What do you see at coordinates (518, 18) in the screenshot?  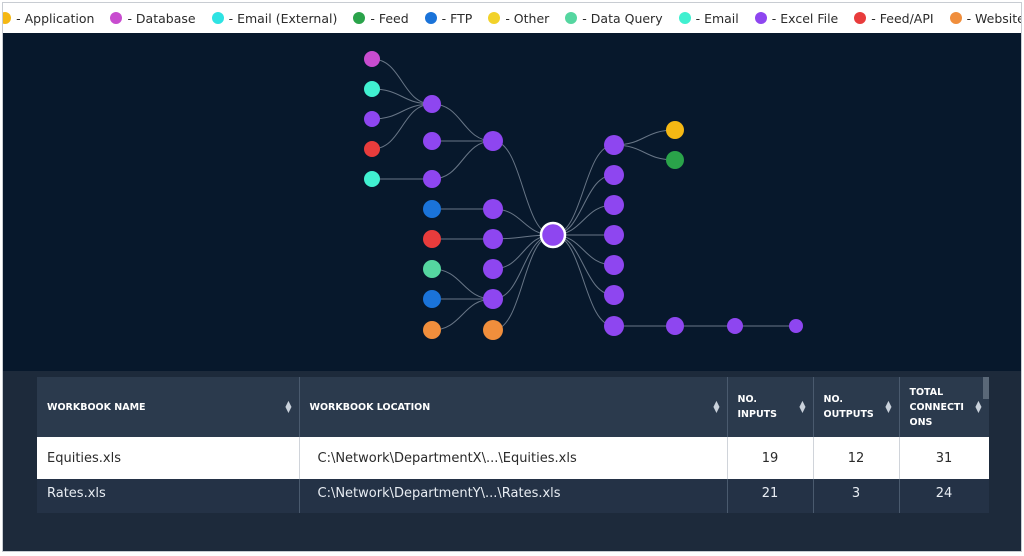 I see `legend-item: - Other` at bounding box center [518, 18].